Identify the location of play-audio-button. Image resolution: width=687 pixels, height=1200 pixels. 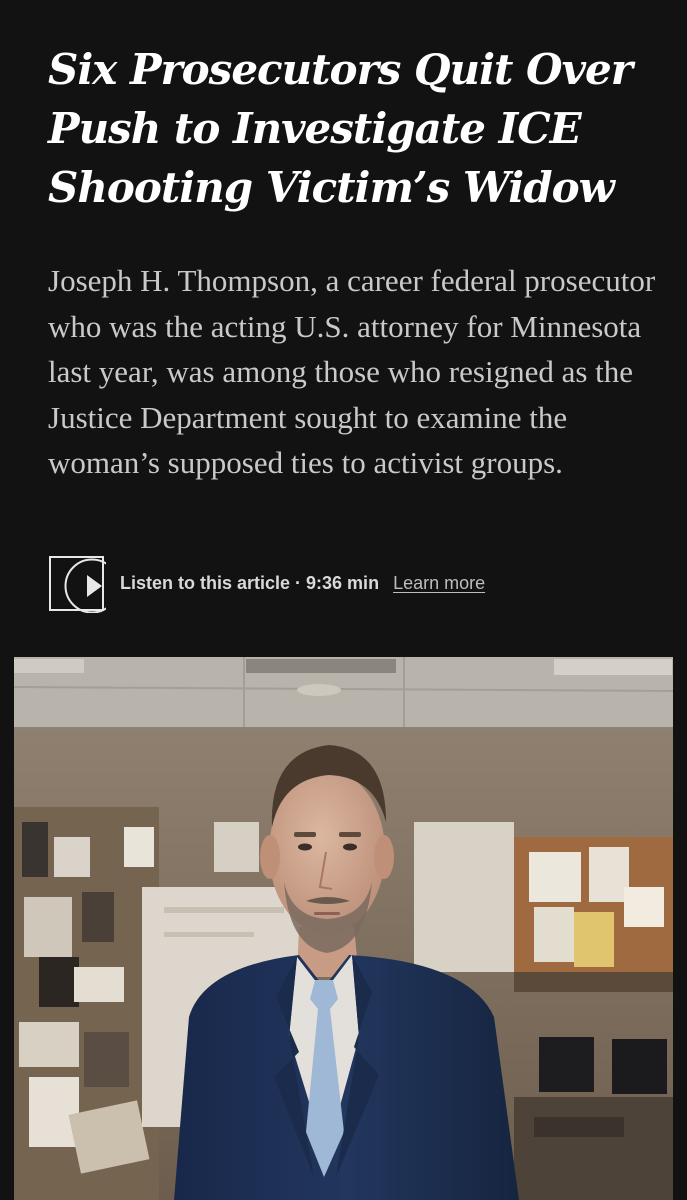
(77, 584).